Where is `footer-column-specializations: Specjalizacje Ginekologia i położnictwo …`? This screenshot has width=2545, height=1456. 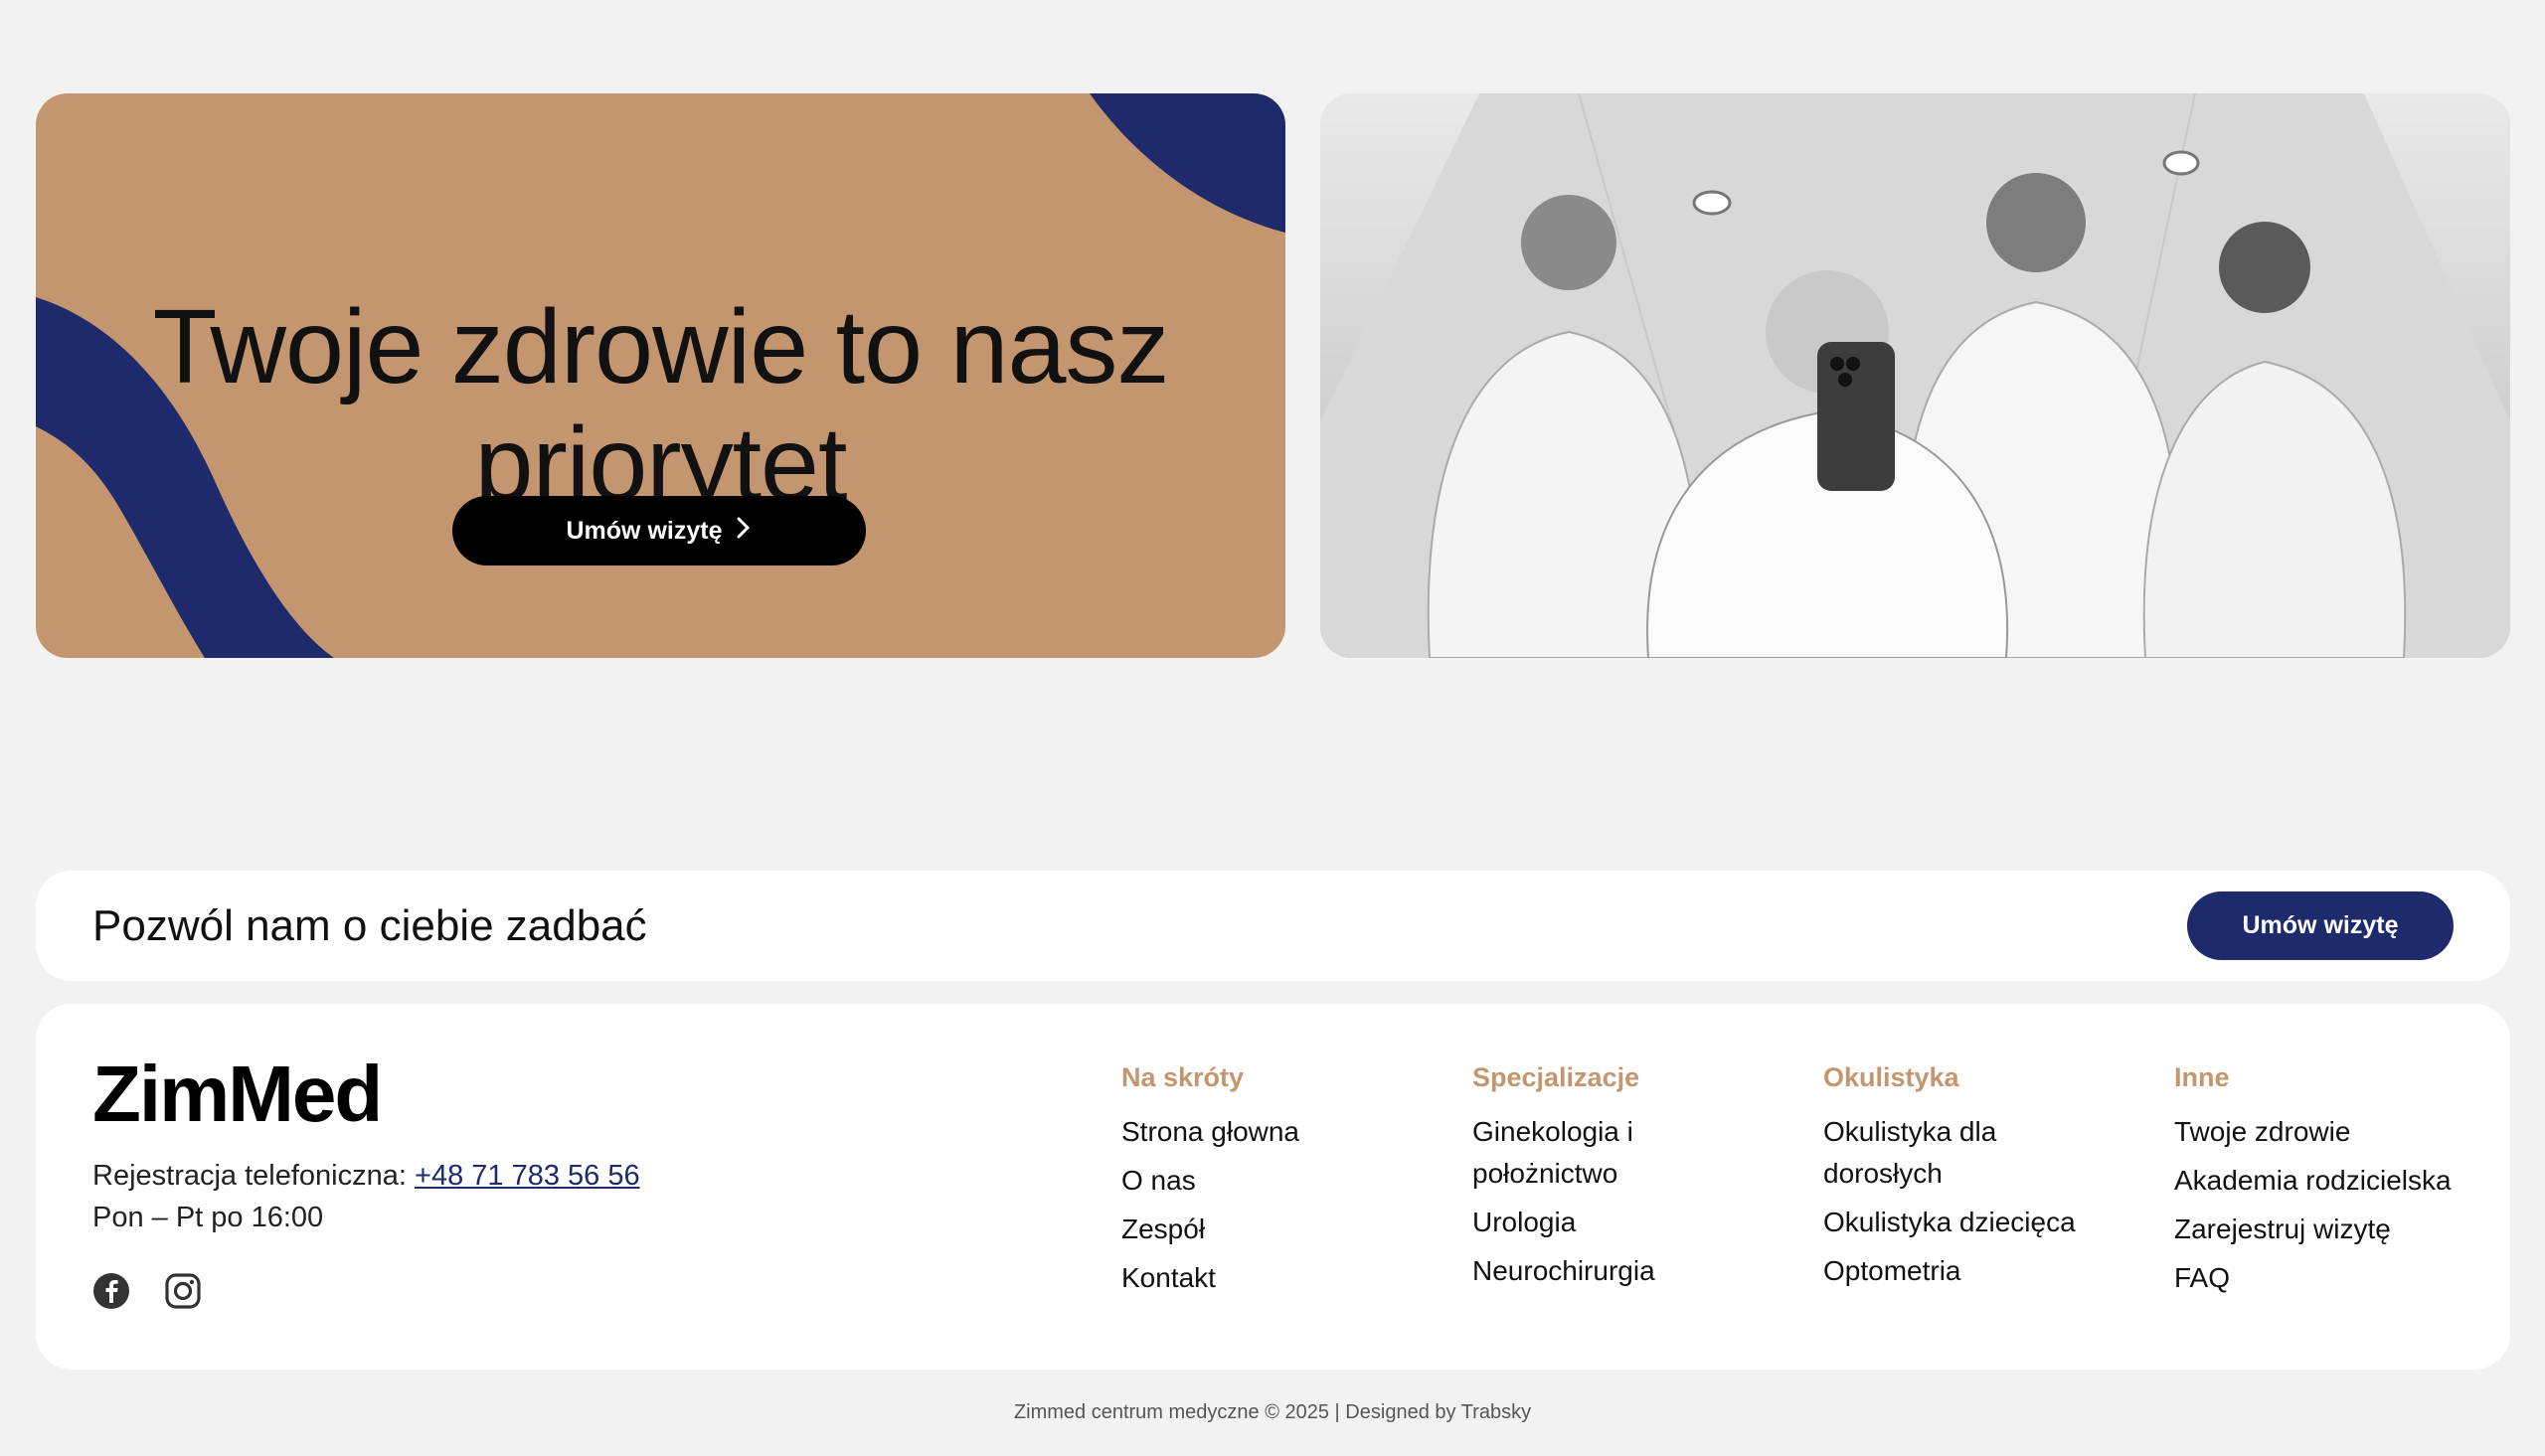
footer-column-specializations: Specjalizacje Ginekologia i położnictwo … is located at coordinates (1586, 1179).